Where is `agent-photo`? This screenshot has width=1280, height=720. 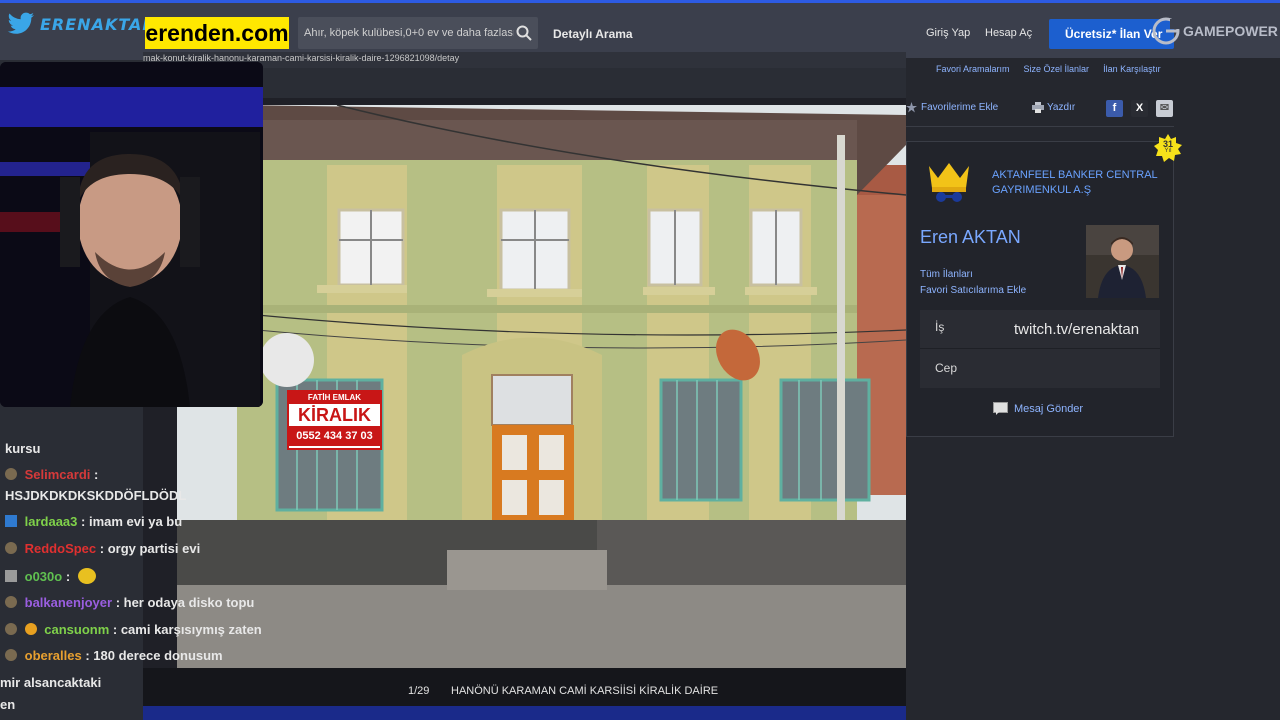 agent-photo is located at coordinates (1122, 261).